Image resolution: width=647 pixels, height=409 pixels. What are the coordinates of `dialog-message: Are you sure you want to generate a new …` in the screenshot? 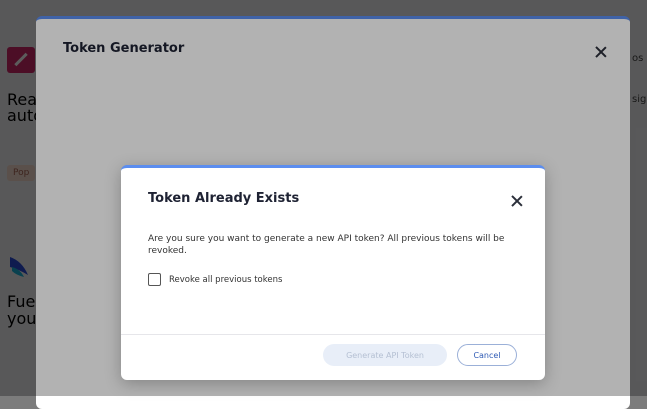 It's located at (326, 245).